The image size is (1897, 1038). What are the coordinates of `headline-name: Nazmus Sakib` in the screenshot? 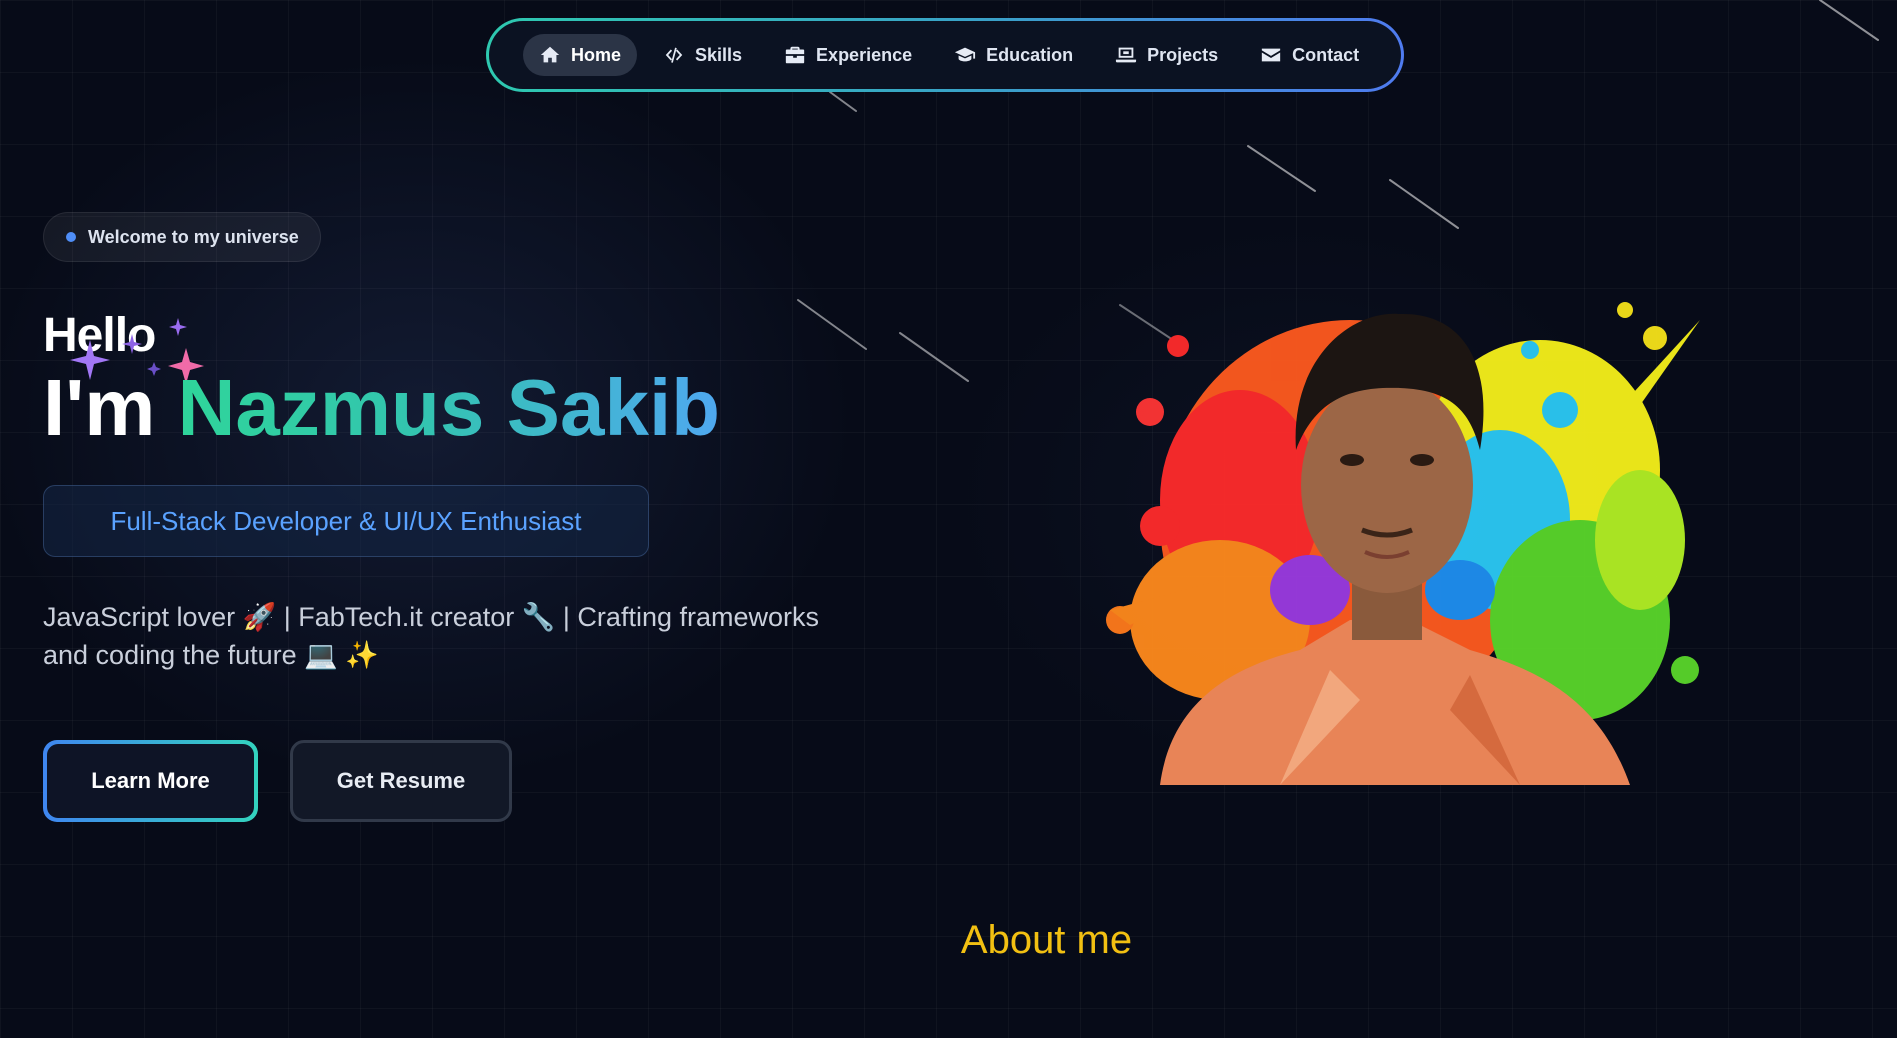 It's located at (449, 407).